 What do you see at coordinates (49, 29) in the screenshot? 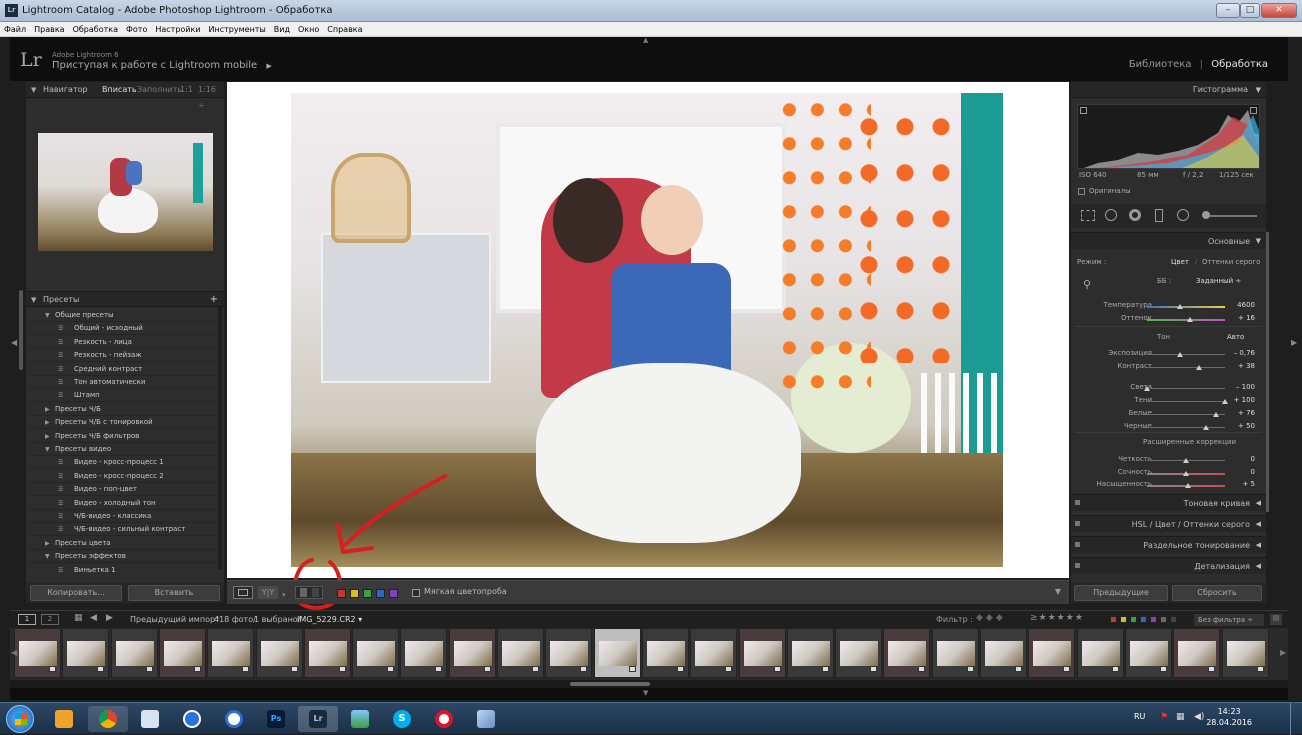
I see `menu-item: Правка` at bounding box center [49, 29].